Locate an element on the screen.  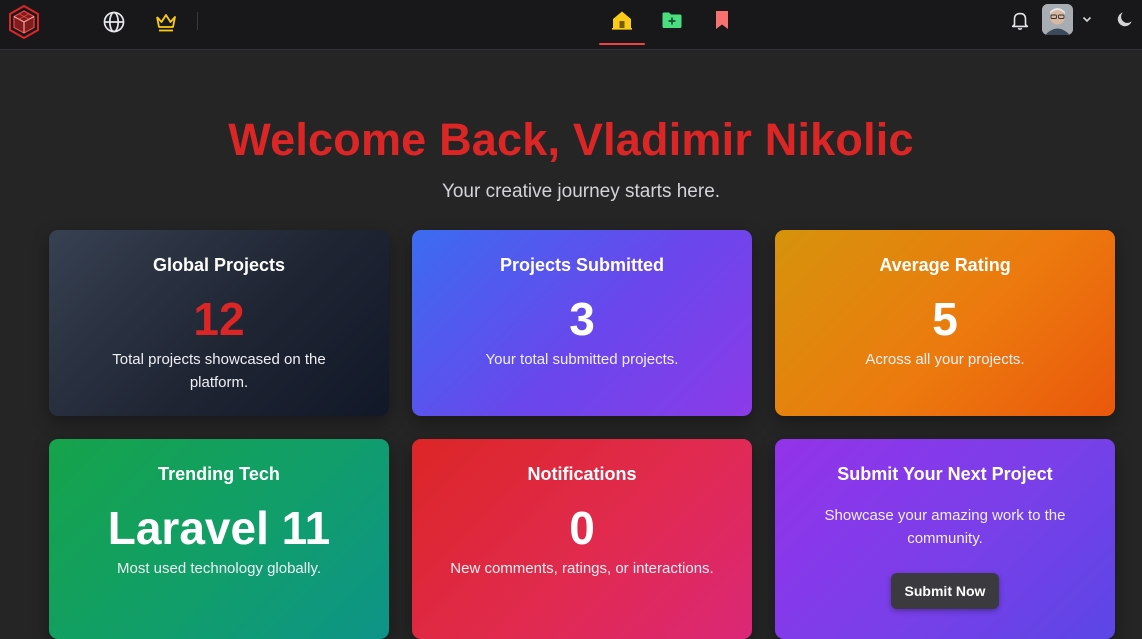
card-title: Submit Your Next Project is located at coordinates (945, 474).